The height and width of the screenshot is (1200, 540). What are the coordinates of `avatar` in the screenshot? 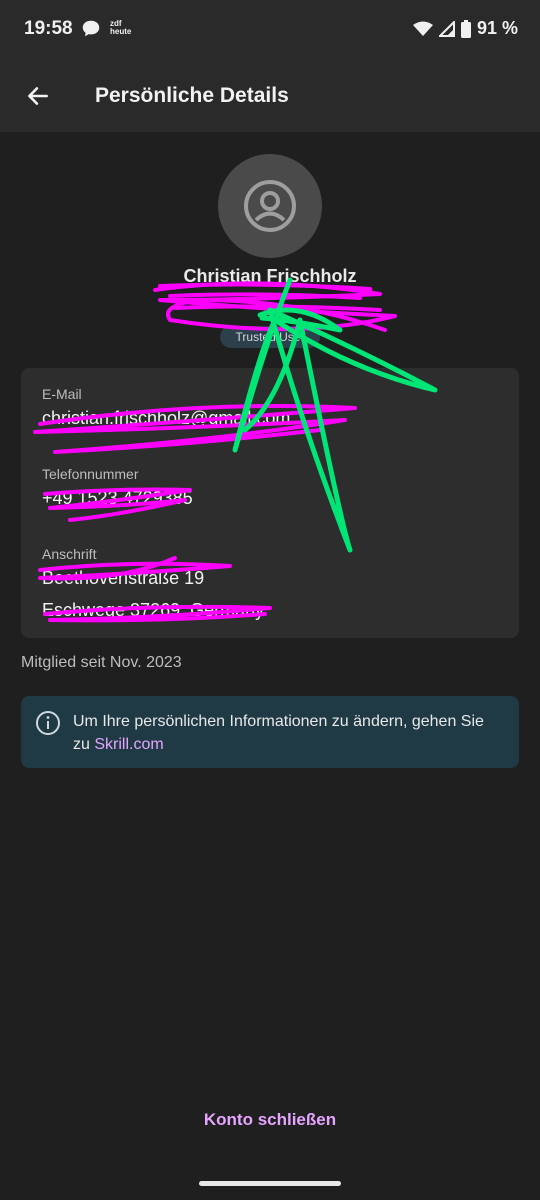 It's located at (270, 206).